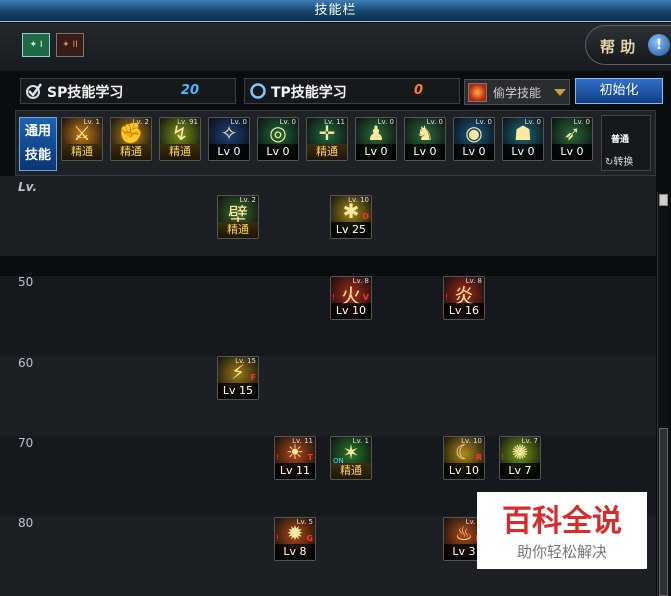 This screenshot has width=671, height=596. What do you see at coordinates (26, 443) in the screenshot?
I see `tree-level-70: 70` at bounding box center [26, 443].